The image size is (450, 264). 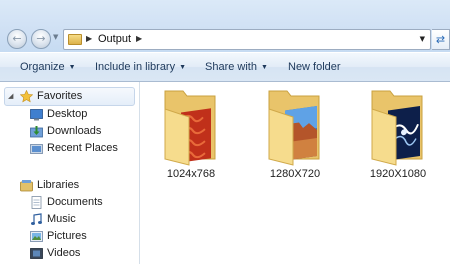 I want to click on sidebar-item-label: Desktop, so click(x=67, y=114).